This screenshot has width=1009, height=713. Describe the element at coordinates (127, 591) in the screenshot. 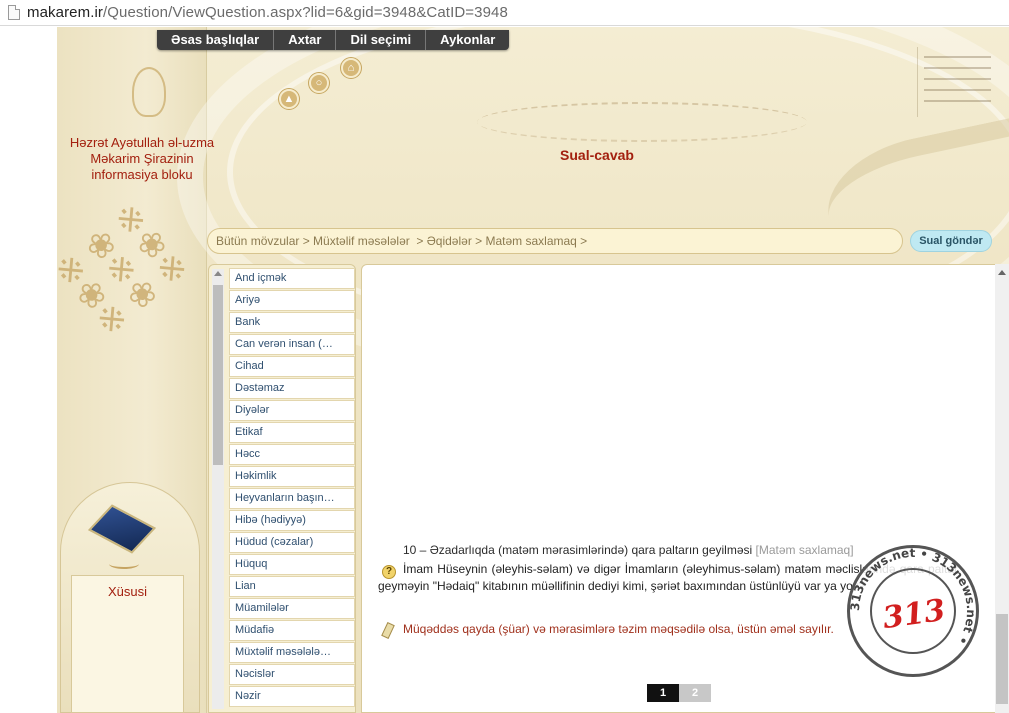

I see `special-label: Xüsusi` at that location.